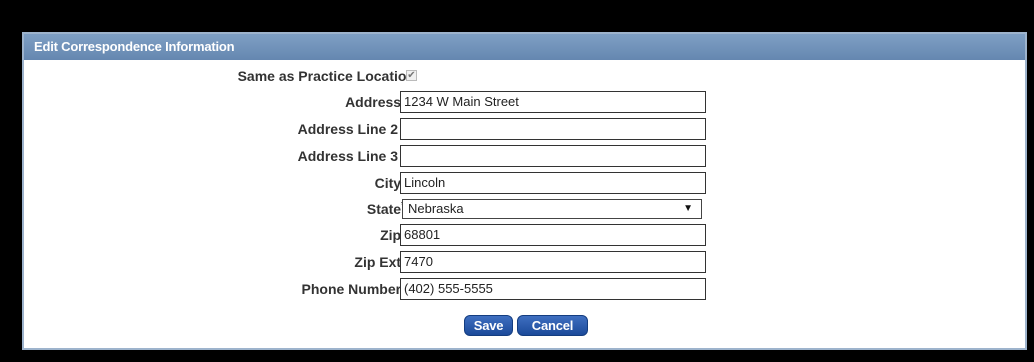 This screenshot has width=1034, height=362. Describe the element at coordinates (553, 129) in the screenshot. I see `address-line-2-input` at that location.